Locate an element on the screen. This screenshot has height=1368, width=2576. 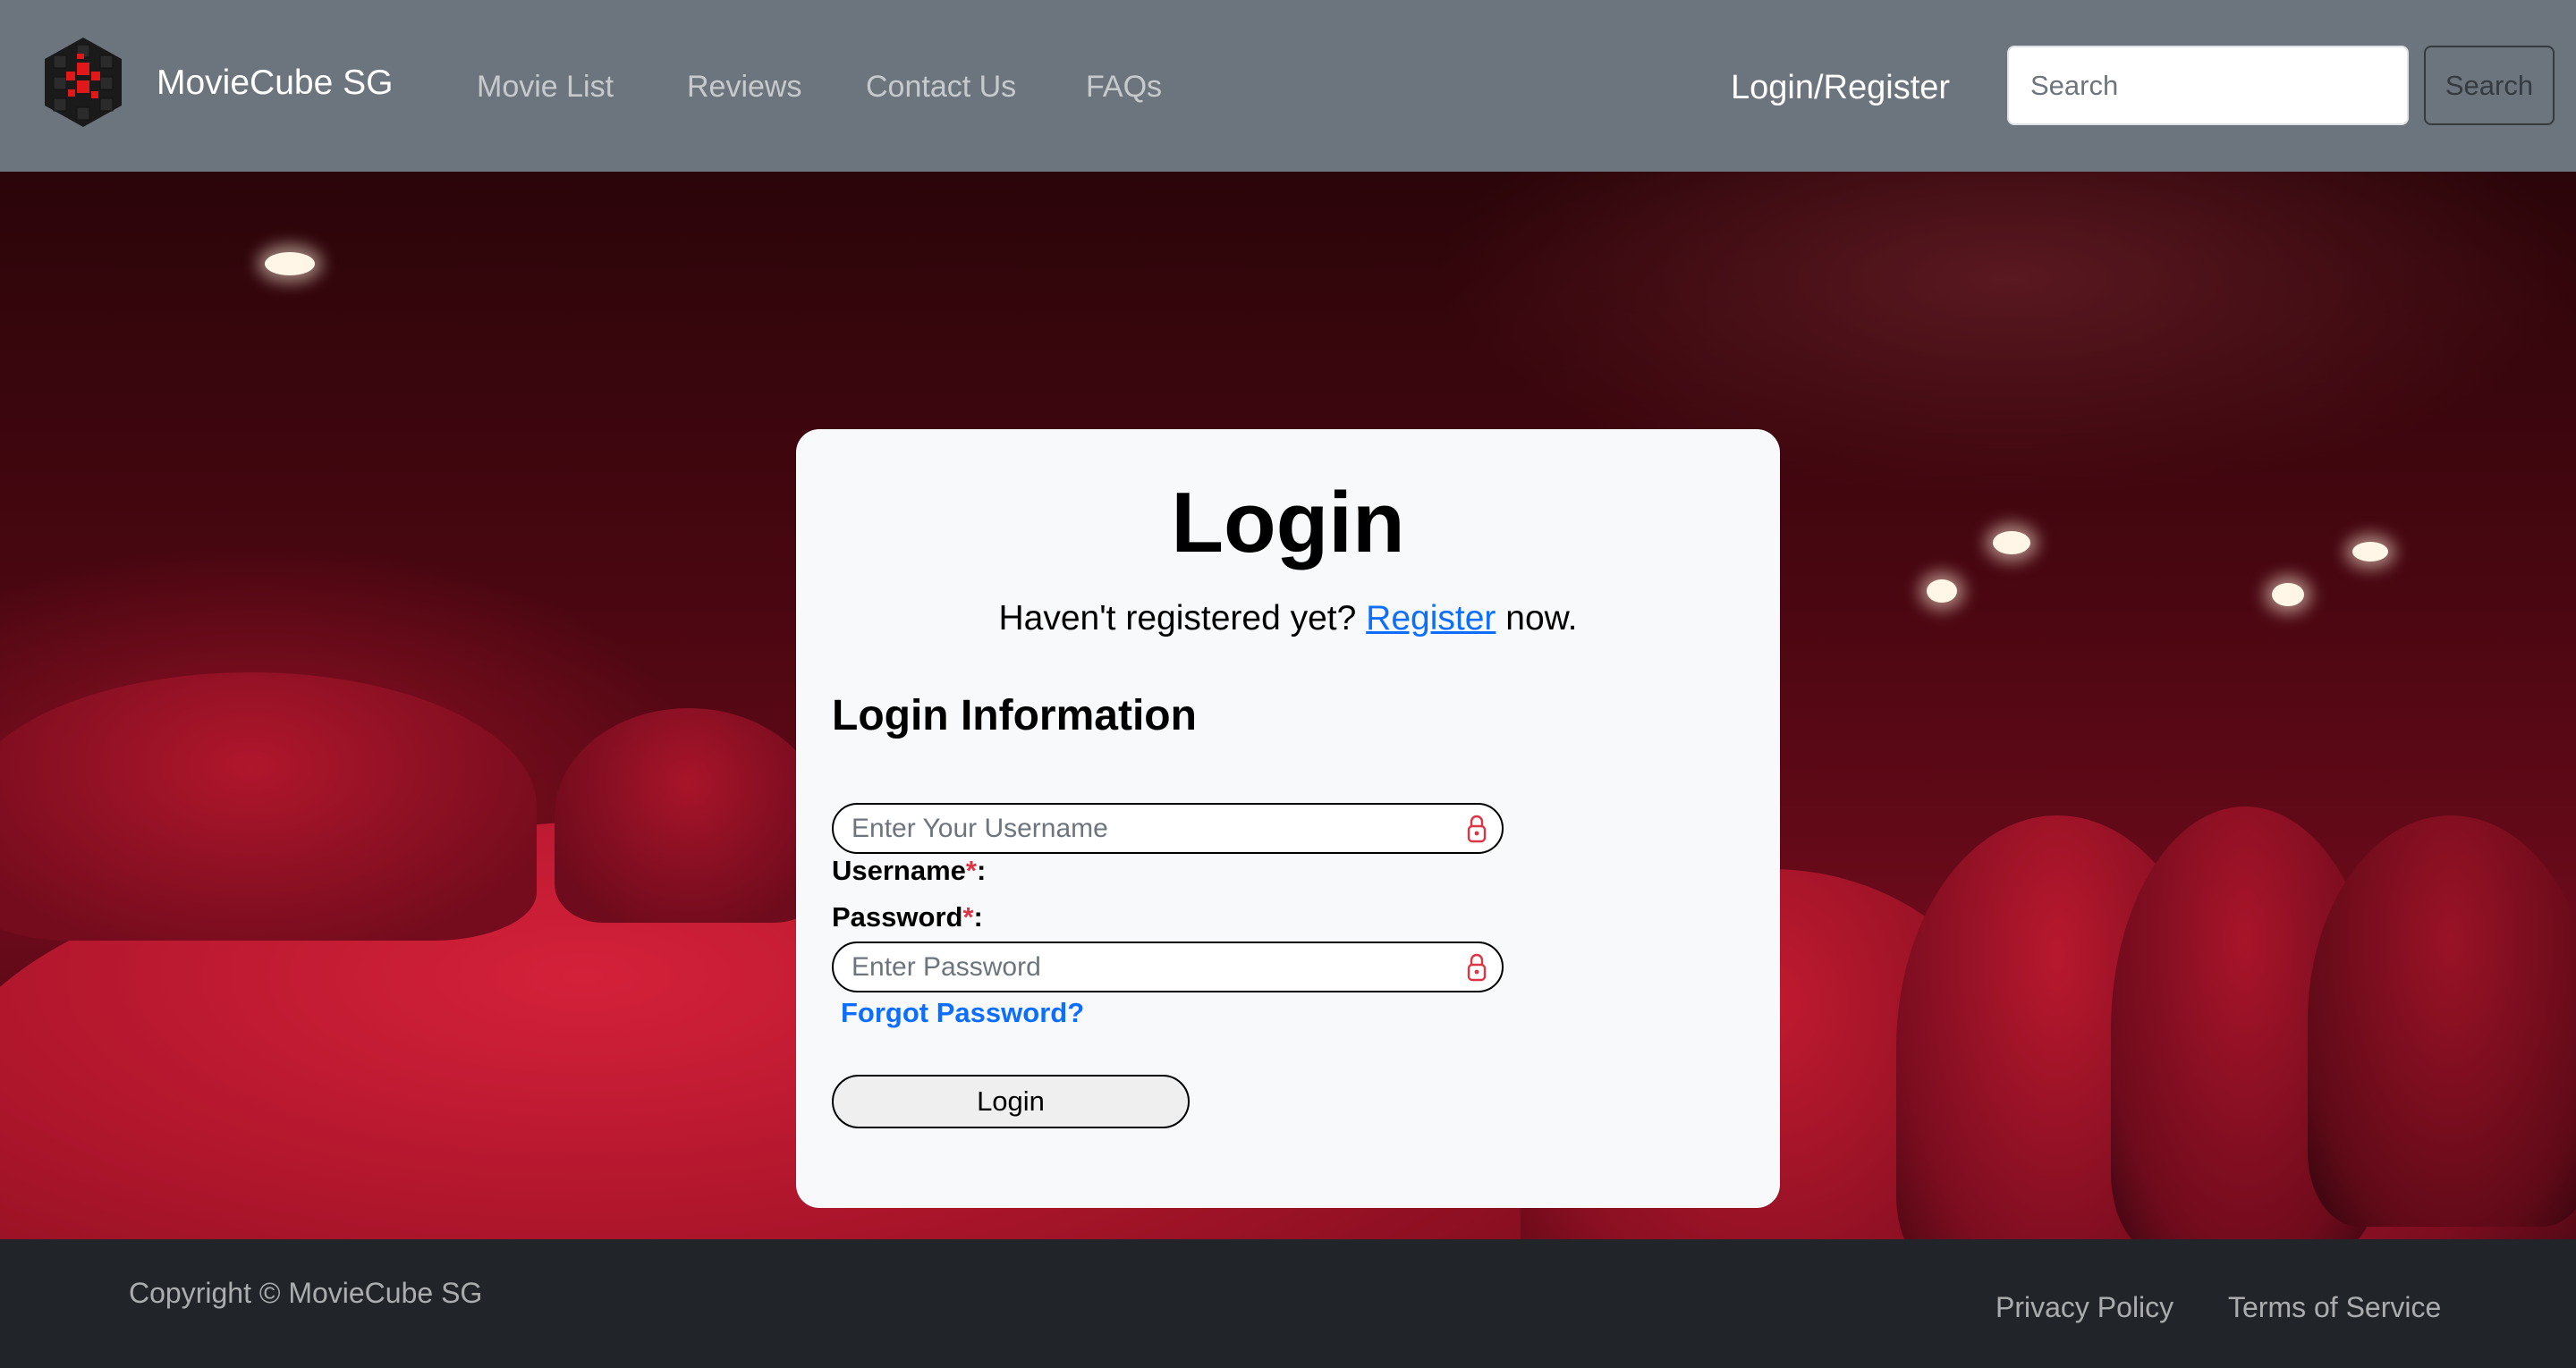
username-label-text: Username is located at coordinates (899, 870).